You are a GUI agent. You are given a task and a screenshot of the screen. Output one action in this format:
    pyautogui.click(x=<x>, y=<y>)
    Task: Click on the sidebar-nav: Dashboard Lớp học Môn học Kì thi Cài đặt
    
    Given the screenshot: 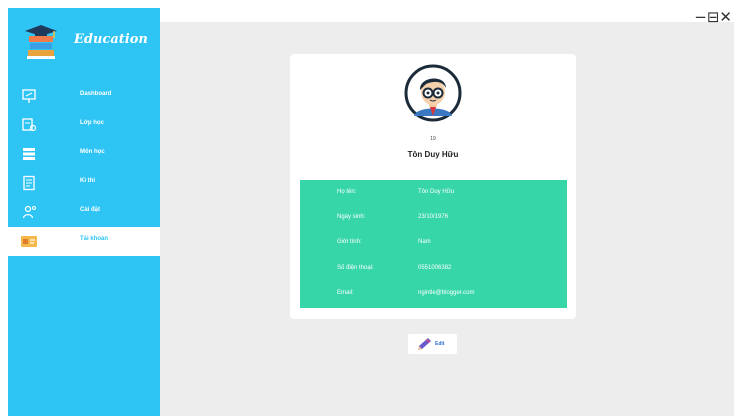 What is the action you would take?
    pyautogui.click(x=84, y=169)
    